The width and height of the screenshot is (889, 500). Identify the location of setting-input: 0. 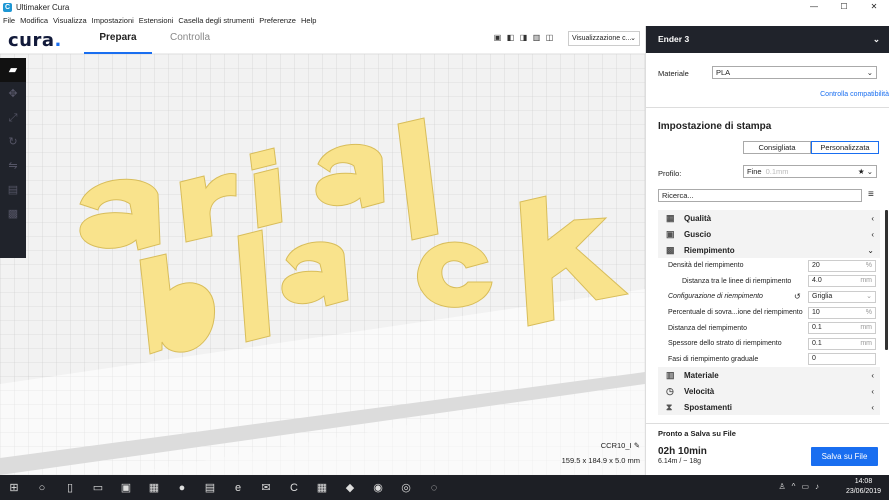
(842, 359).